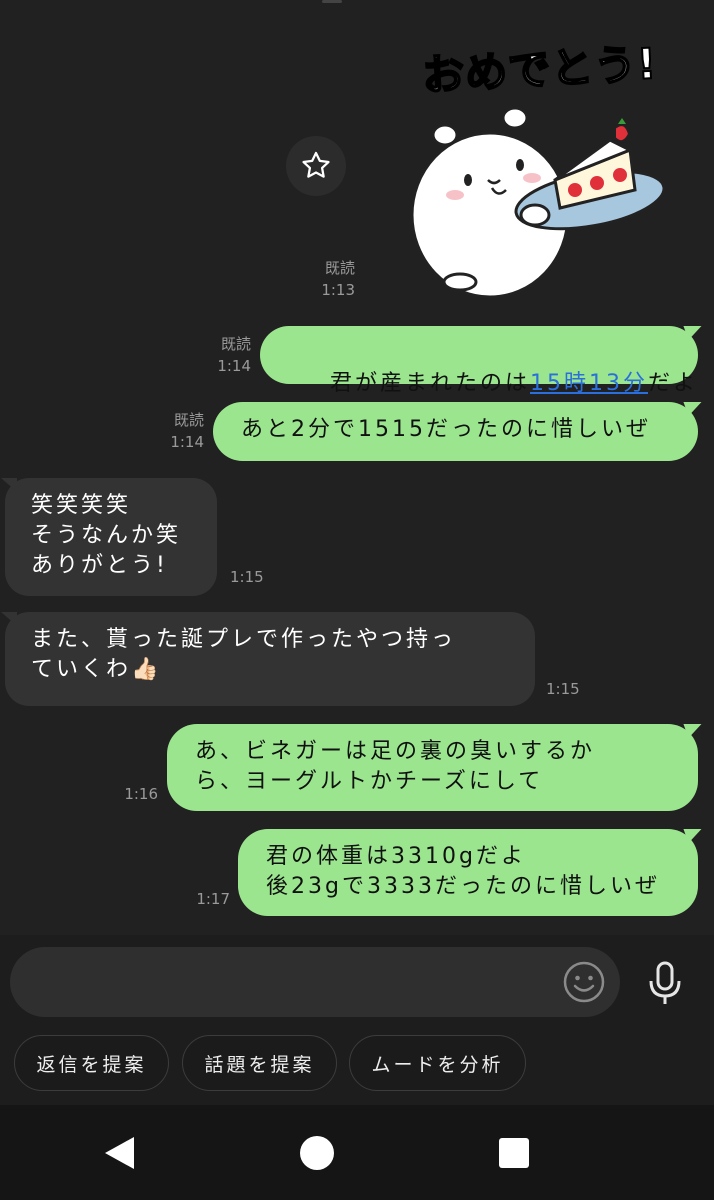 This screenshot has width=714, height=1200. I want to click on microphone-icon, so click(665, 982).